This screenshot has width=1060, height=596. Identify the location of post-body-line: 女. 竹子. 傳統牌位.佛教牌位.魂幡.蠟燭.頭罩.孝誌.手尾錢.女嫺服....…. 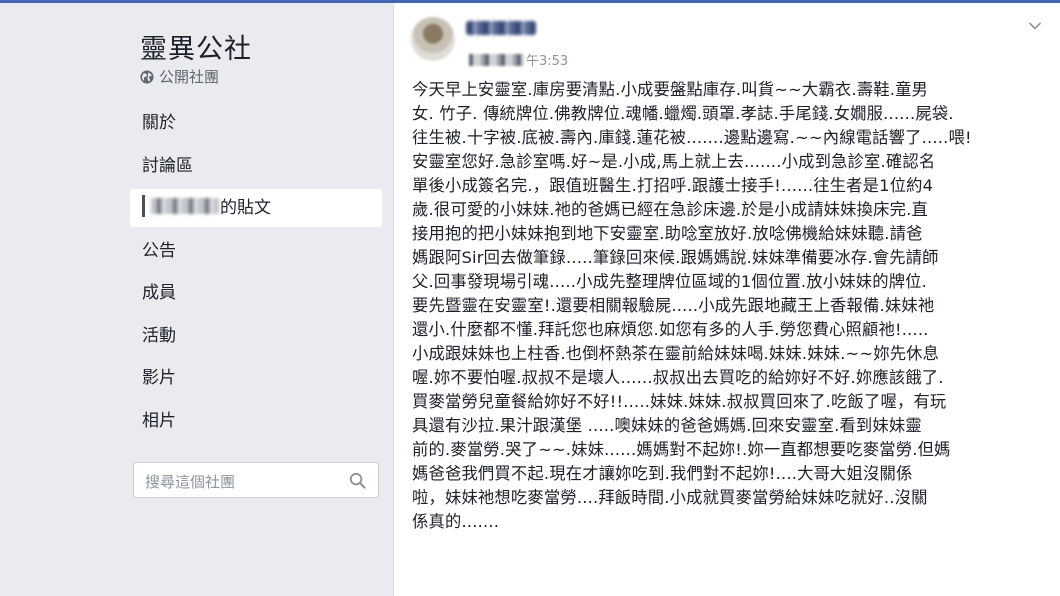
(683, 113).